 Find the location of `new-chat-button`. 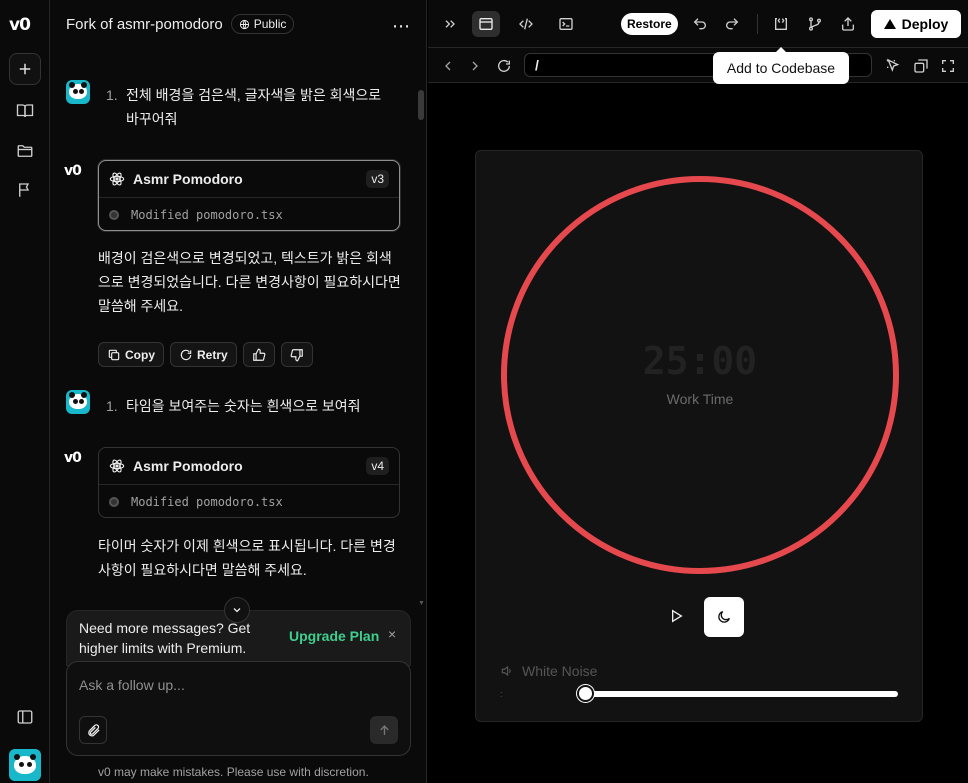

new-chat-button is located at coordinates (25, 69).